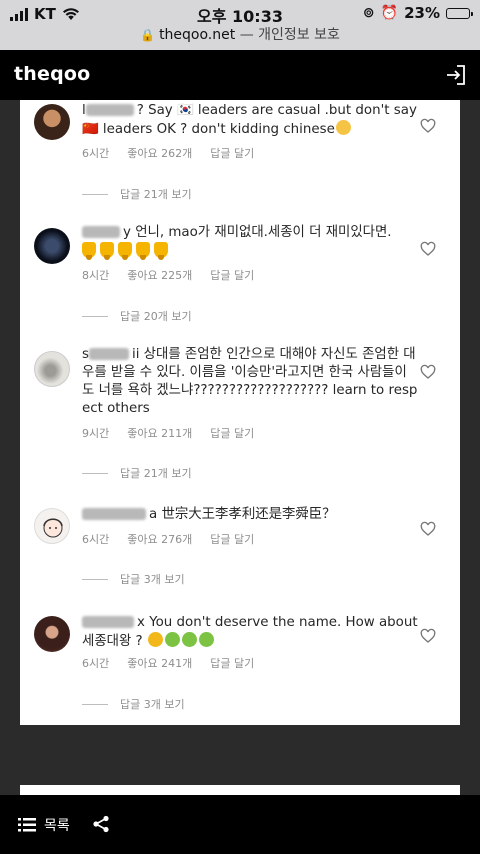  What do you see at coordinates (155, 639) in the screenshot?
I see `shocked-emoji-icon` at bounding box center [155, 639].